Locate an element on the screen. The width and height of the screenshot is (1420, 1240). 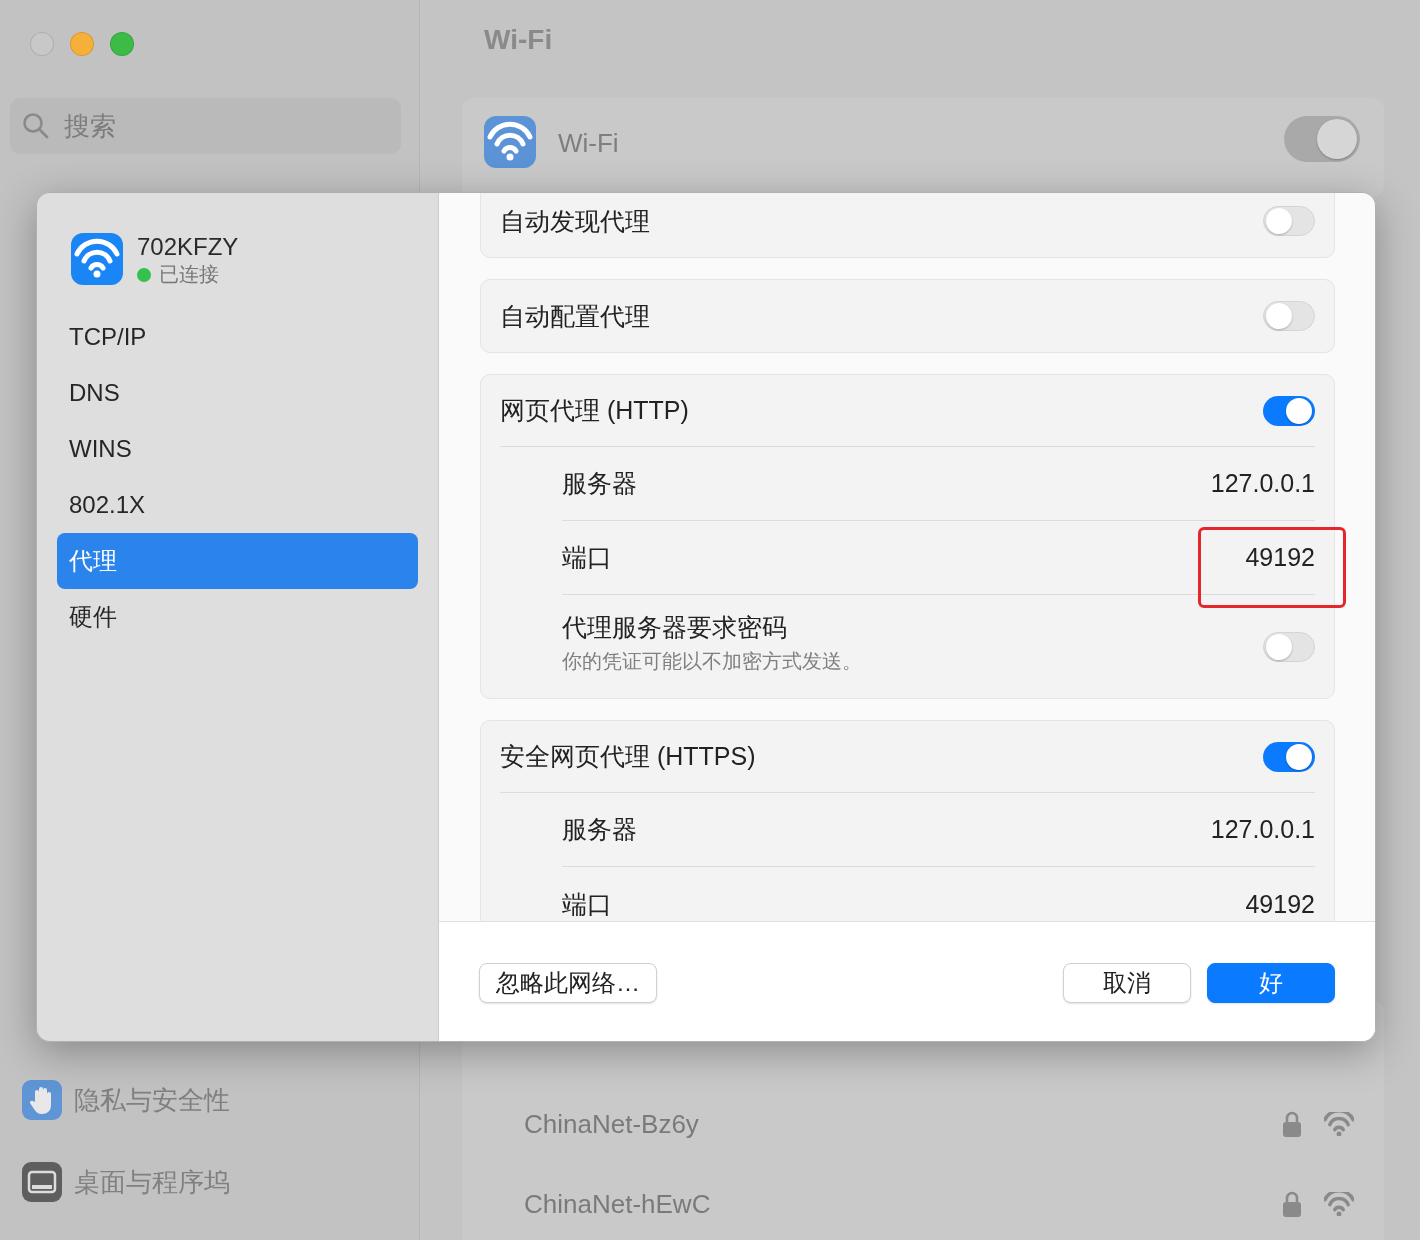
confirm-button: 好 is located at coordinates (1271, 982).